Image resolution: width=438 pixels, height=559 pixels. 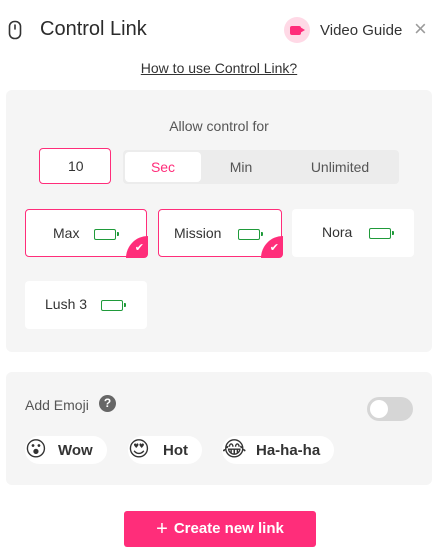 What do you see at coordinates (379, 409) in the screenshot?
I see `toggle-knob` at bounding box center [379, 409].